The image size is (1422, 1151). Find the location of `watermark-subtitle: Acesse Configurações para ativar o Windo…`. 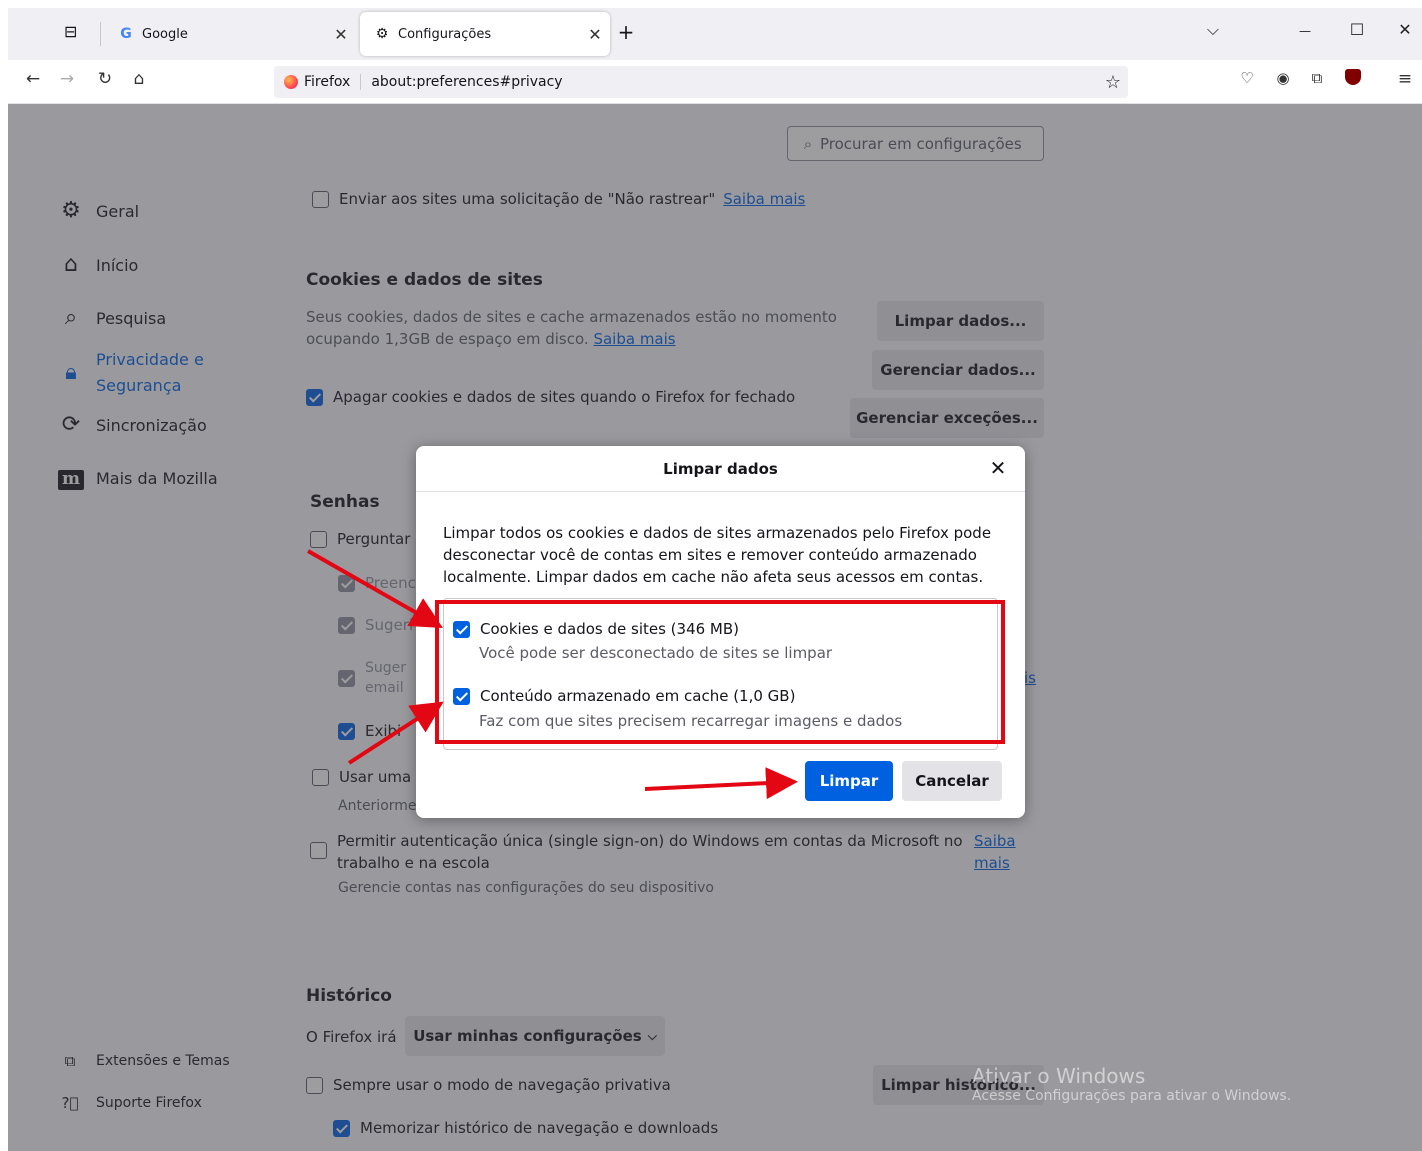

watermark-subtitle: Acesse Configurações para ativar o Windo… is located at coordinates (1132, 1096).